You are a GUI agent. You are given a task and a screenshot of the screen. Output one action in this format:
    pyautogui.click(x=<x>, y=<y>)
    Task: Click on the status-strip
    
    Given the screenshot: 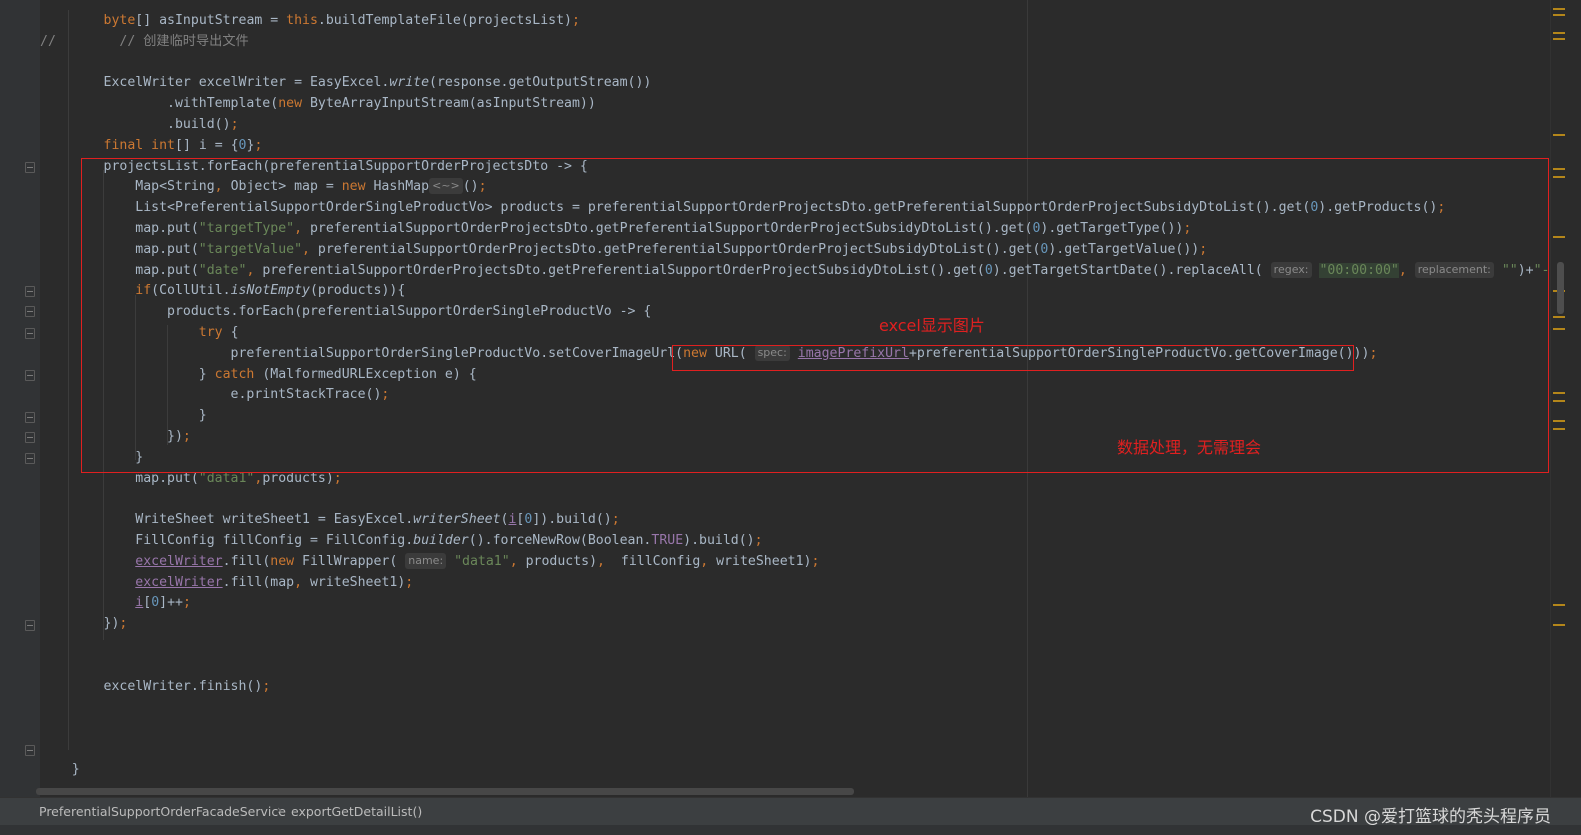 What is the action you would take?
    pyautogui.click(x=790, y=830)
    